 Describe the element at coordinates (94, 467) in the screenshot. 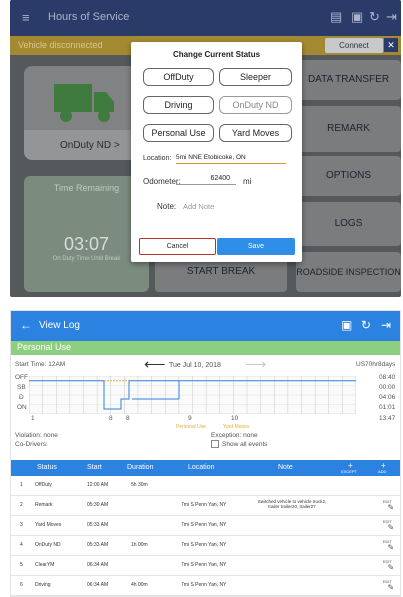

I see `col-start: Start` at that location.